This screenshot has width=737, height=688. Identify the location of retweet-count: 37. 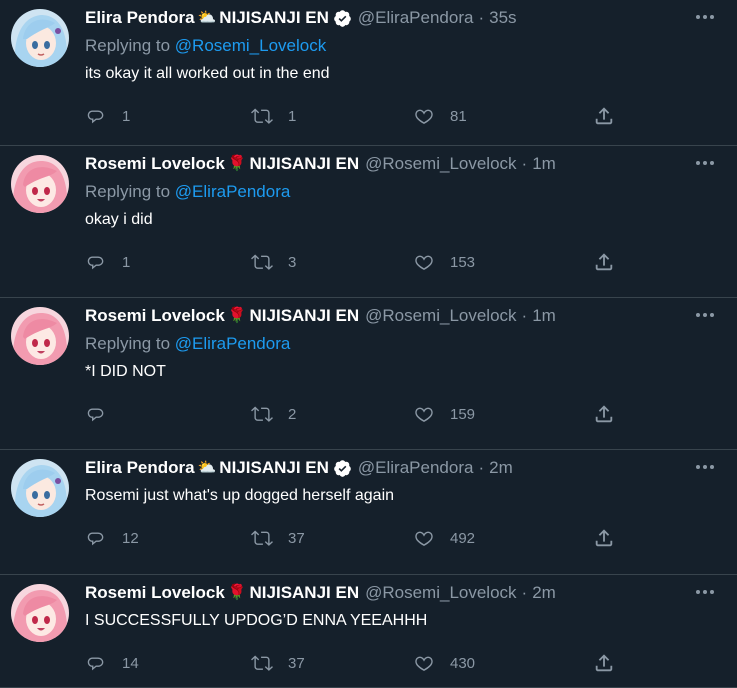
(296, 663).